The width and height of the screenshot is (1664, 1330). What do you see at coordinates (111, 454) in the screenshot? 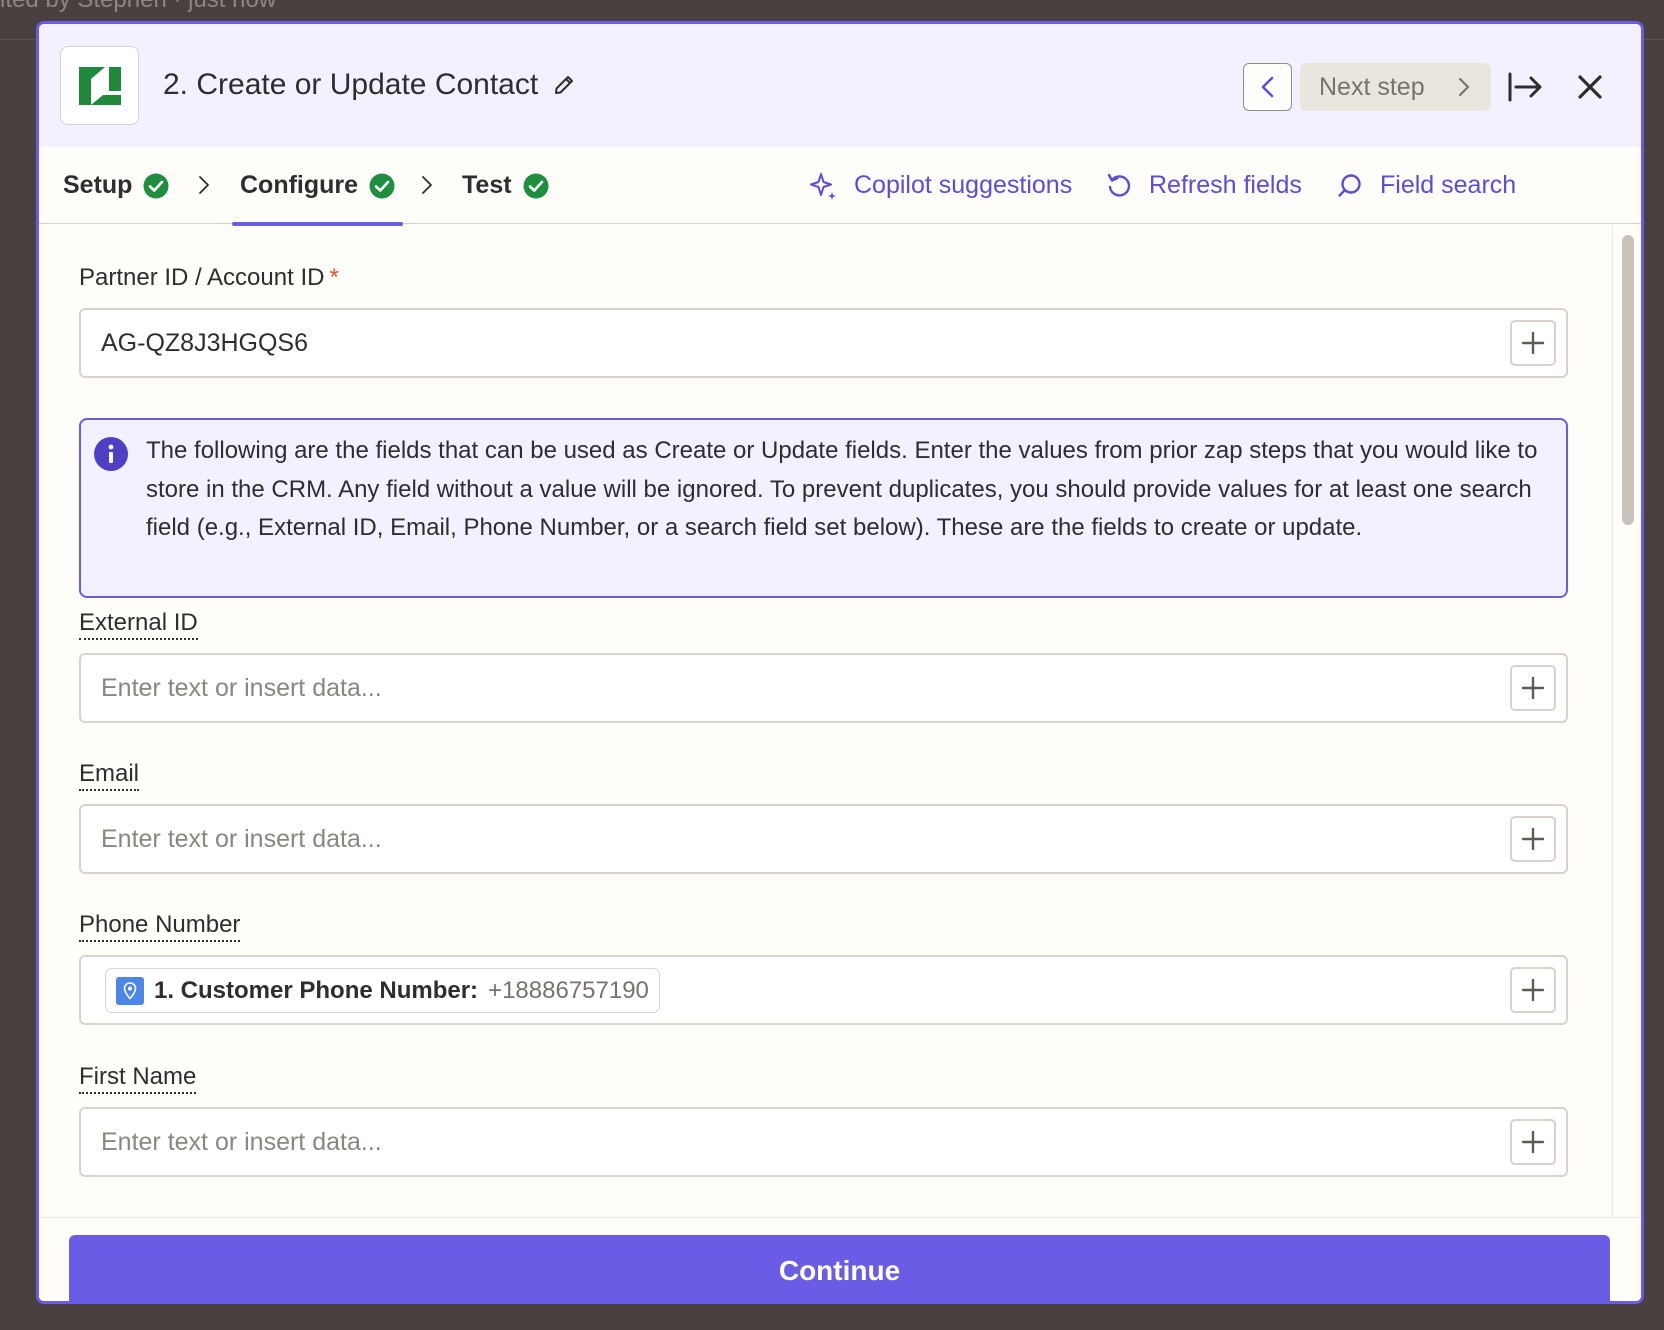
I see `info-icon` at bounding box center [111, 454].